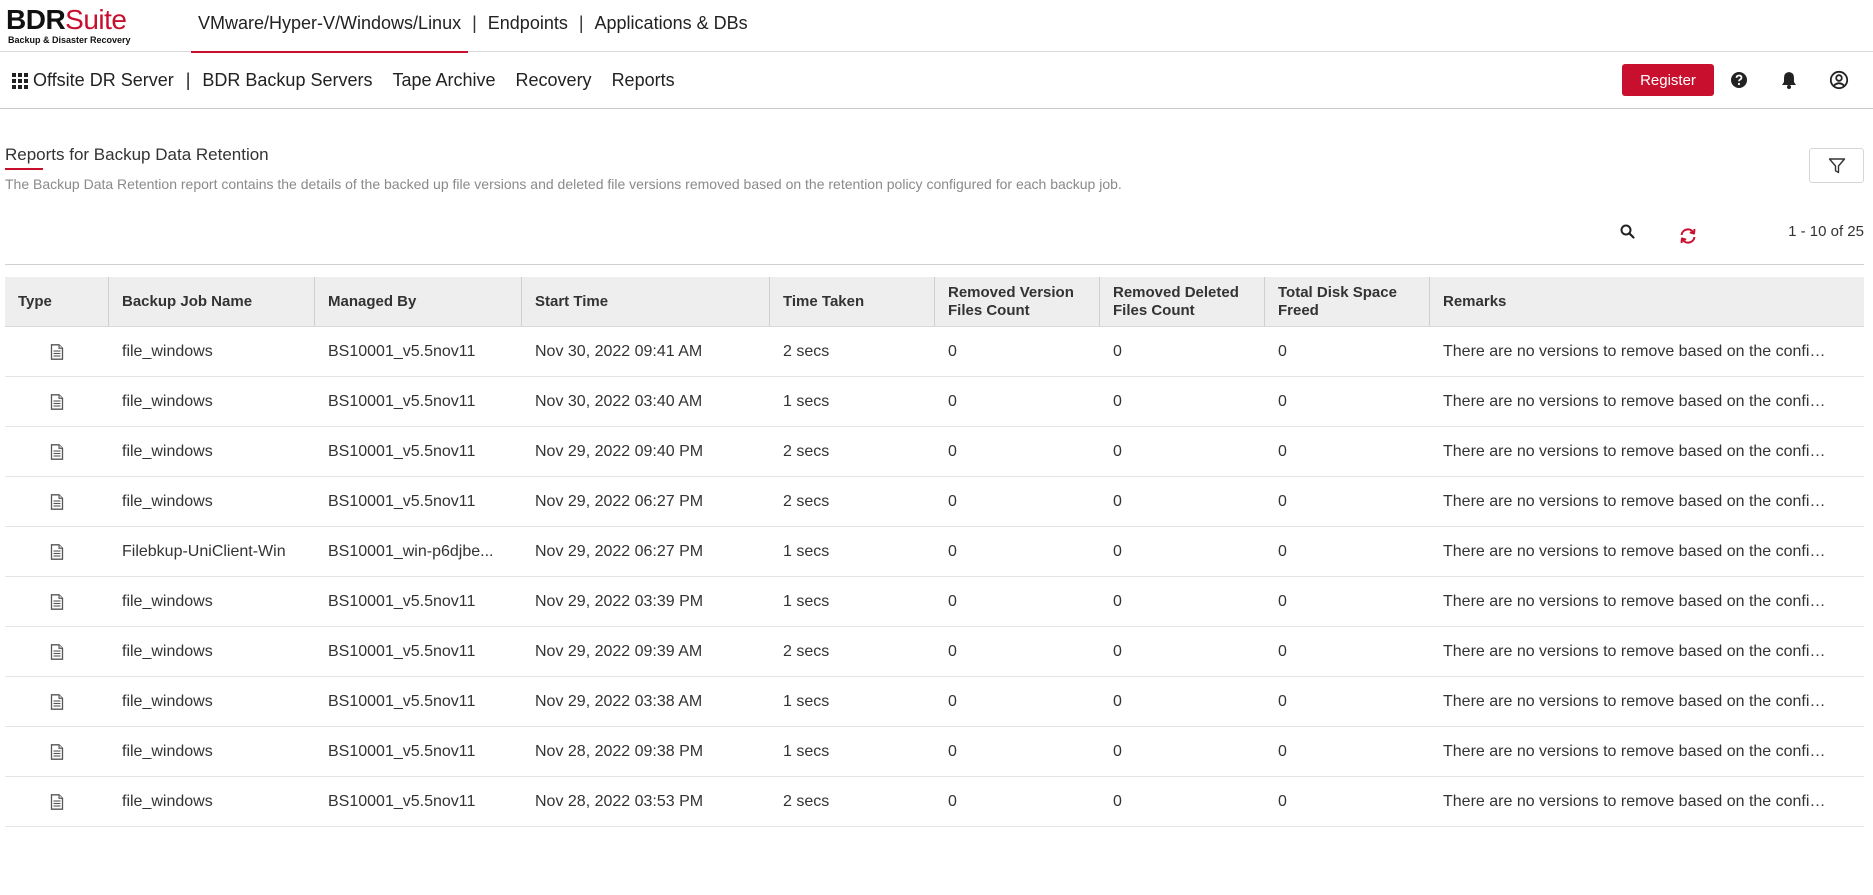  Describe the element at coordinates (528, 26) in the screenshot. I see `product-tab-endpoints: Endpoints` at that location.